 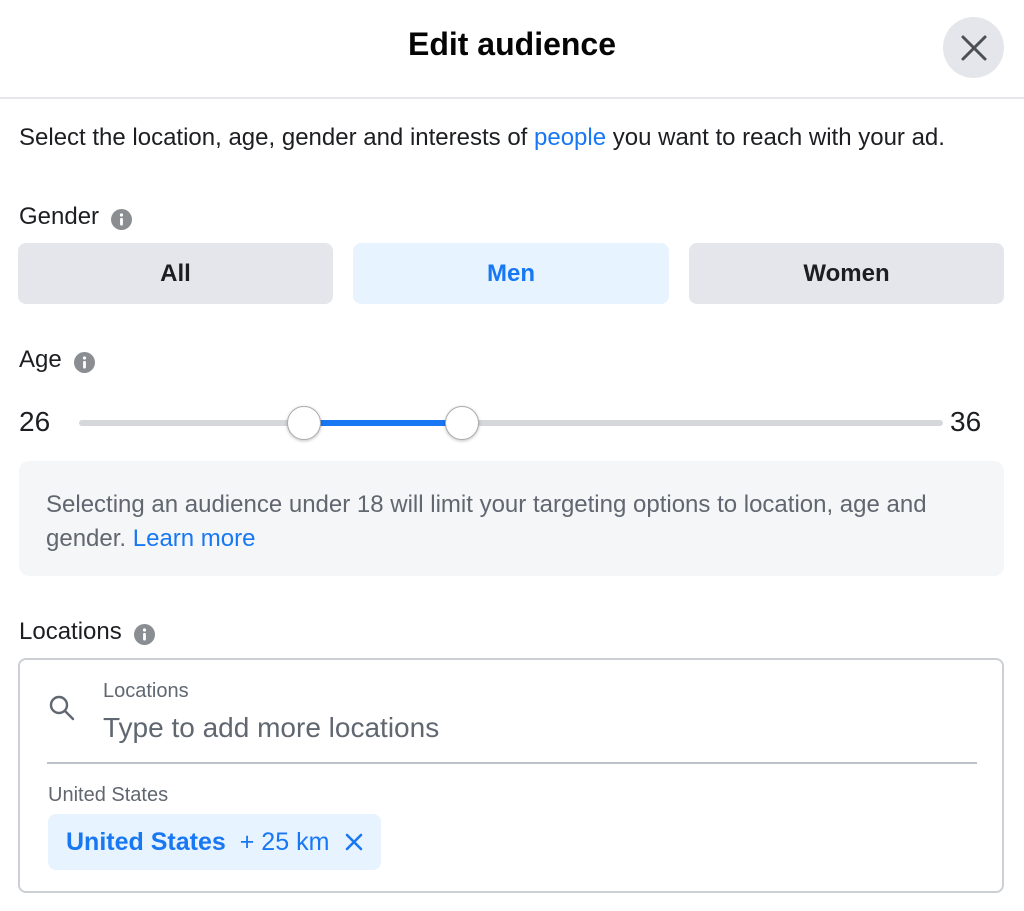 What do you see at coordinates (62, 710) in the screenshot?
I see `search-icon` at bounding box center [62, 710].